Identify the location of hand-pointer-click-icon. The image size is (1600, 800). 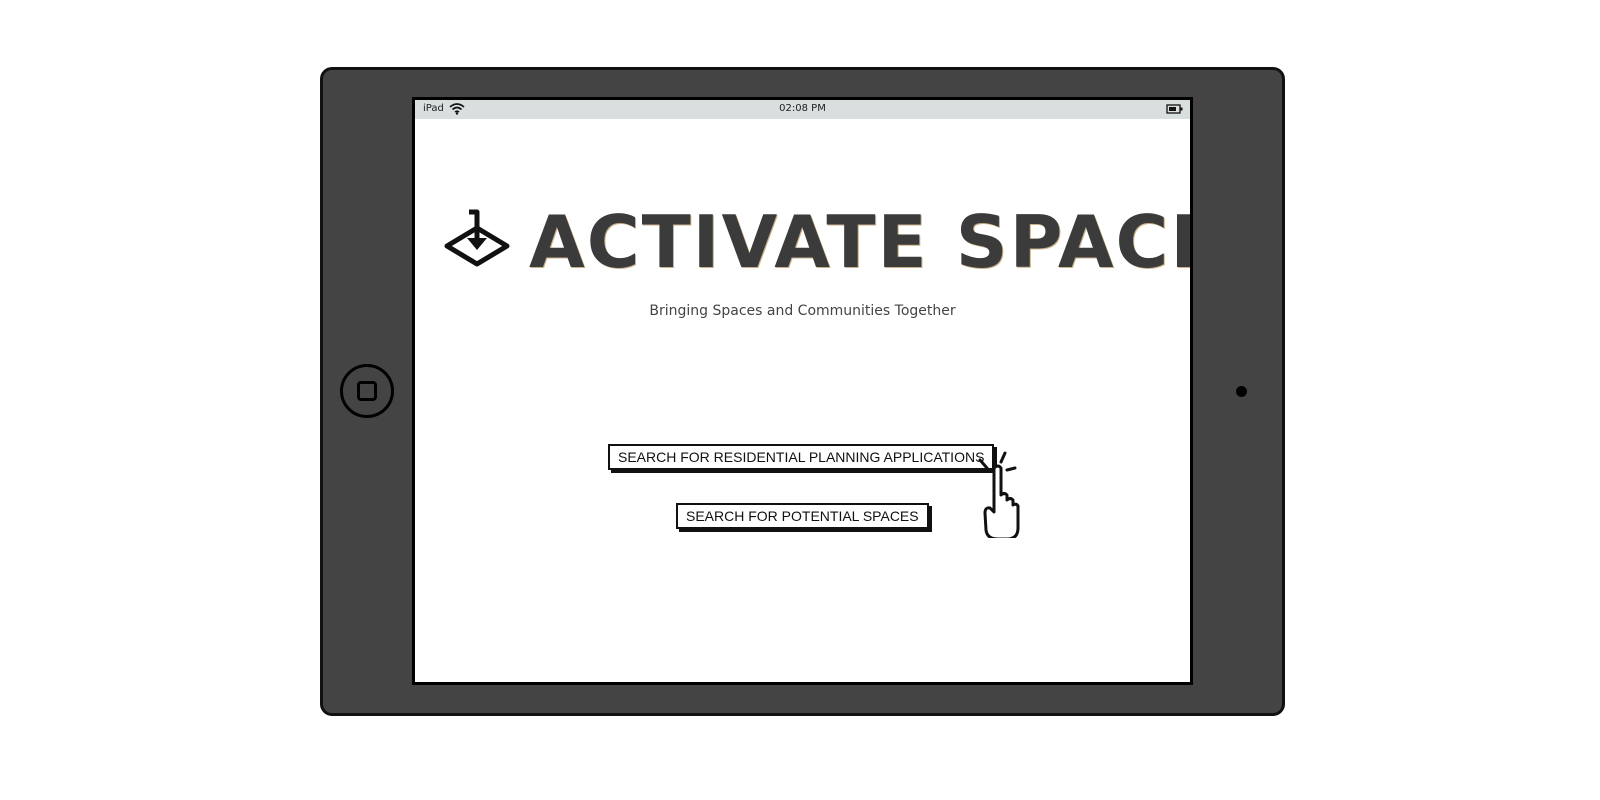
(995, 495).